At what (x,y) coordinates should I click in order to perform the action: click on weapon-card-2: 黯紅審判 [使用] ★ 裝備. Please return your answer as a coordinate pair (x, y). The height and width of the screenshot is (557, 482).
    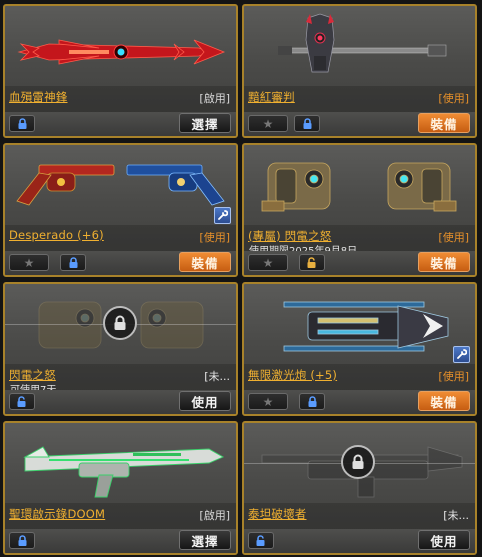
    Looking at the image, I should click on (359, 71).